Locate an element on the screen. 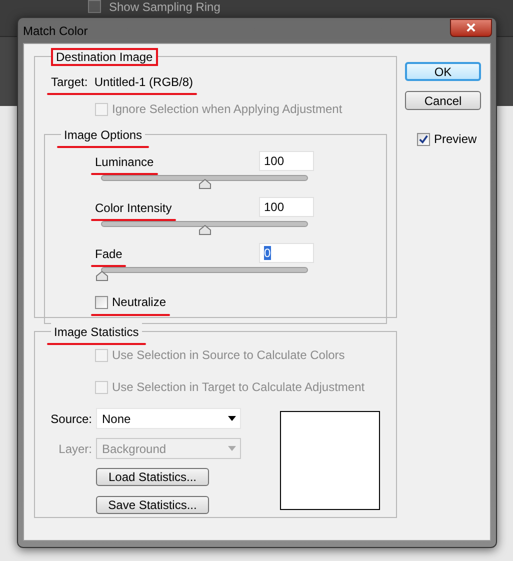 The image size is (513, 561). value-field: 0 is located at coordinates (286, 253).